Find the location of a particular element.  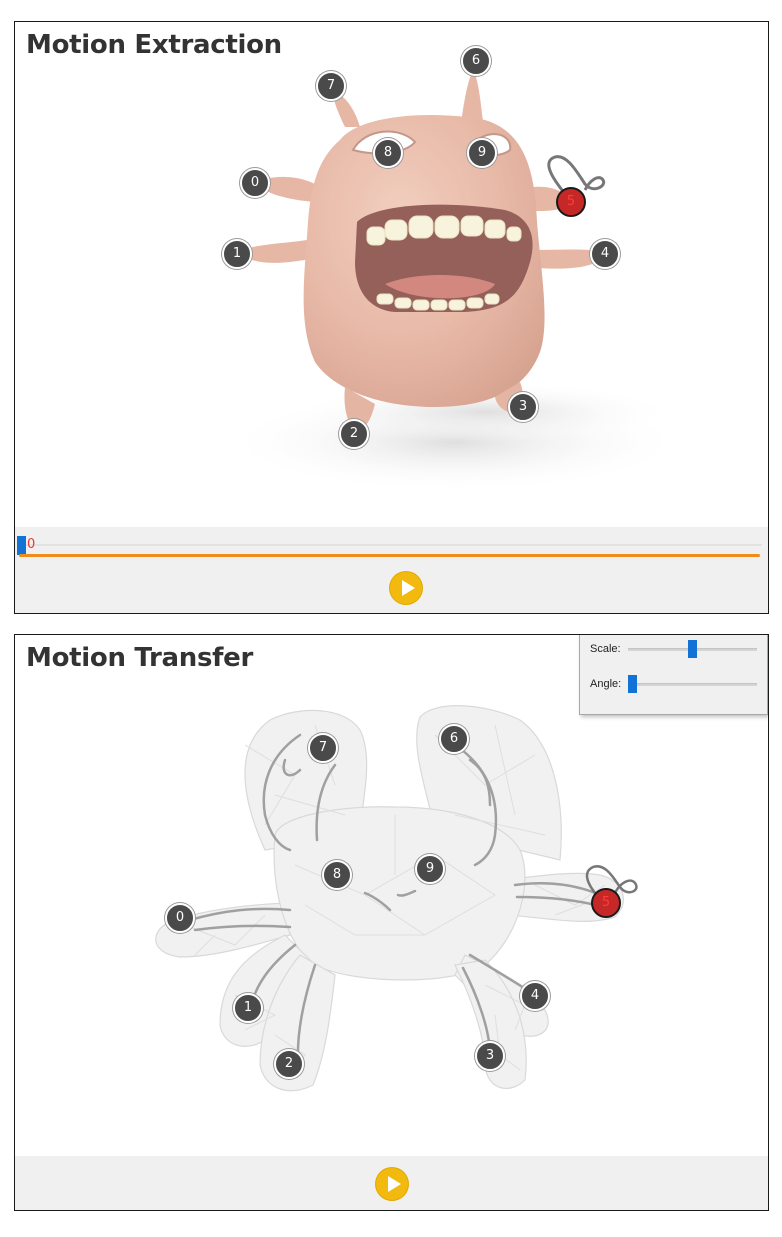

frame-slider-track is located at coordinates (390, 545).